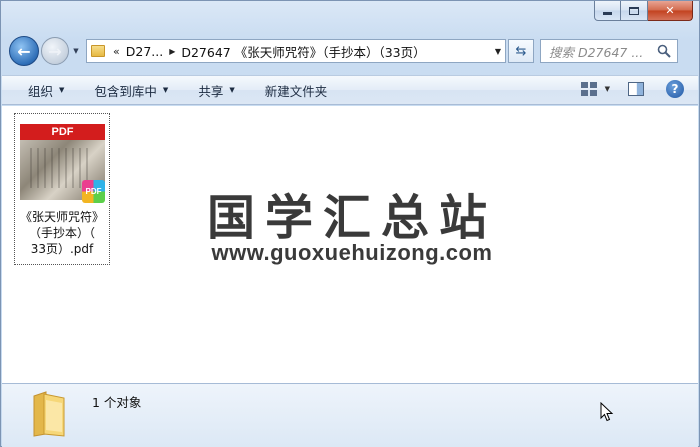 This screenshot has width=700, height=447. Describe the element at coordinates (607, 13) in the screenshot. I see `minimize-icon` at that location.